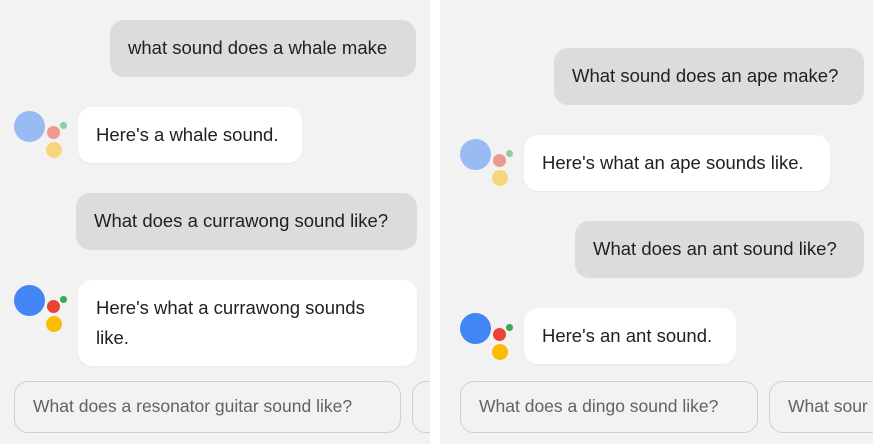  What do you see at coordinates (421, 407) in the screenshot?
I see `suggestion-chip` at bounding box center [421, 407].